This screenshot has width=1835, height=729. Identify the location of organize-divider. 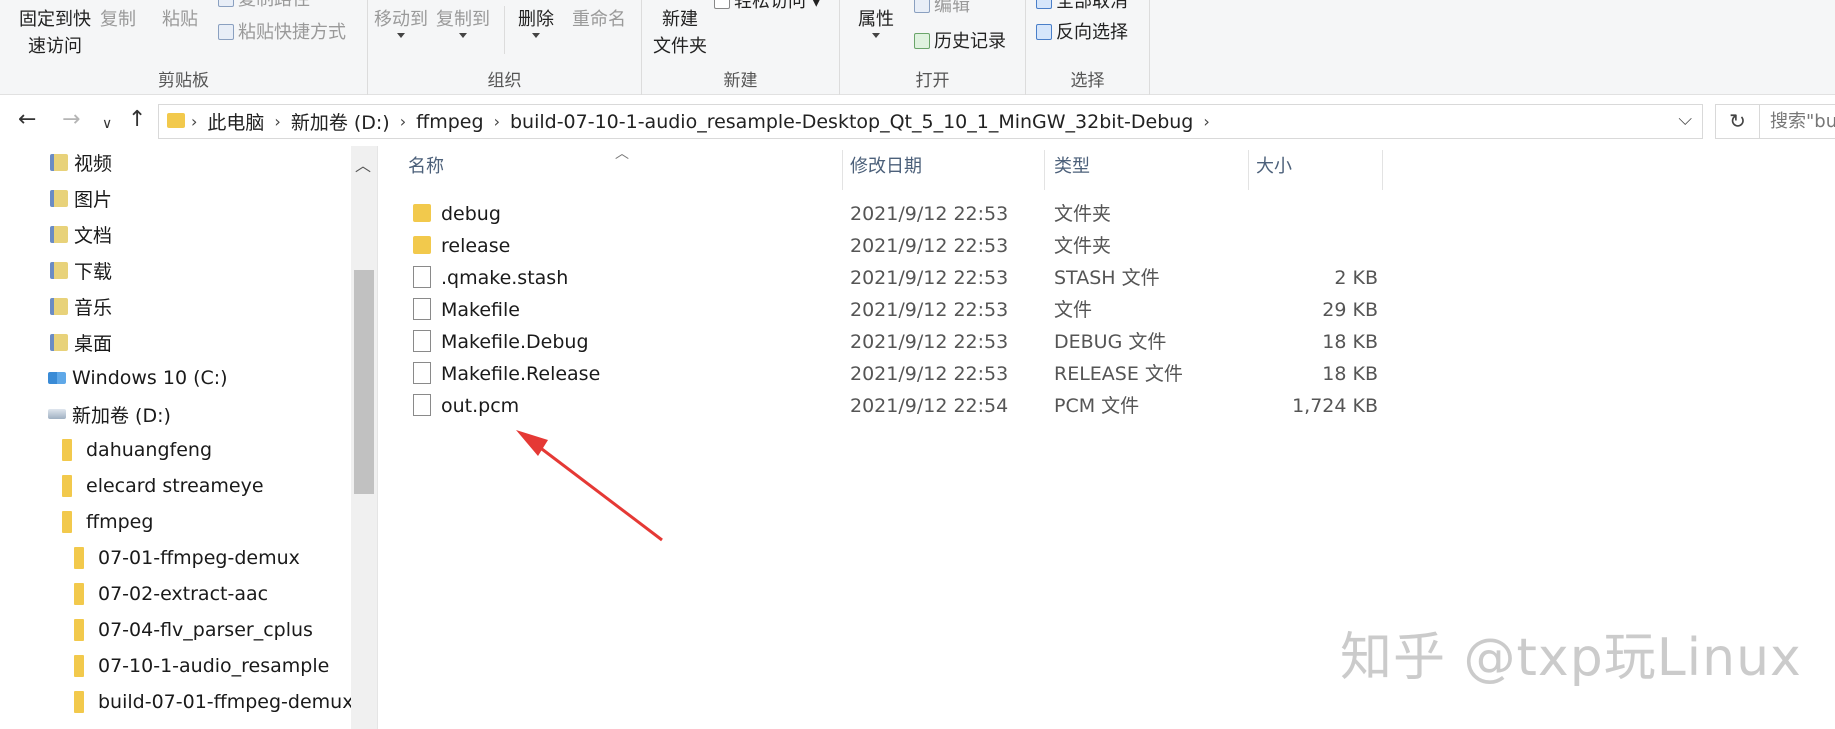
(504, 30).